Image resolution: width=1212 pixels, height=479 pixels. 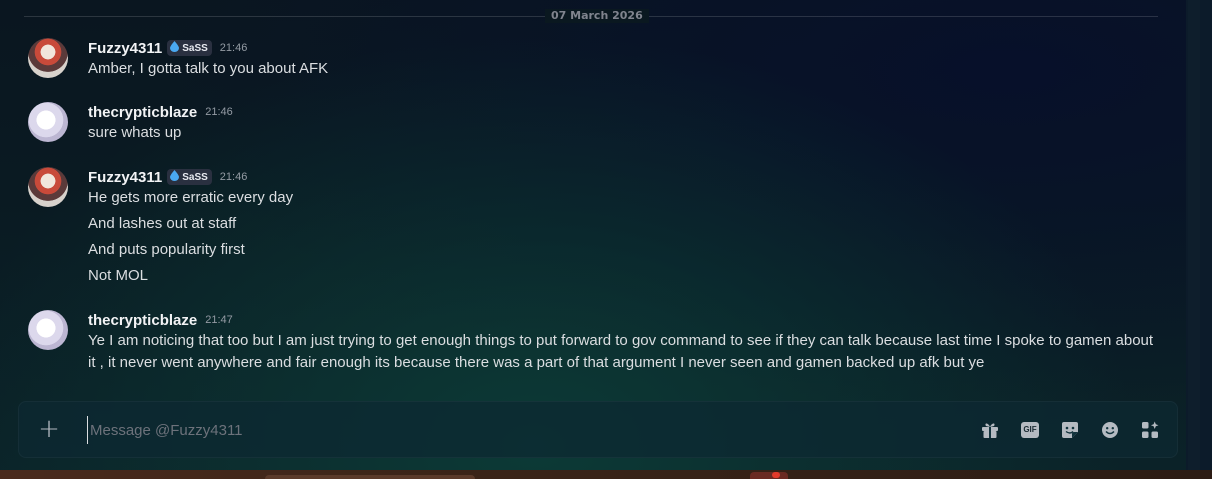 I want to click on emoji-icon, so click(x=1110, y=430).